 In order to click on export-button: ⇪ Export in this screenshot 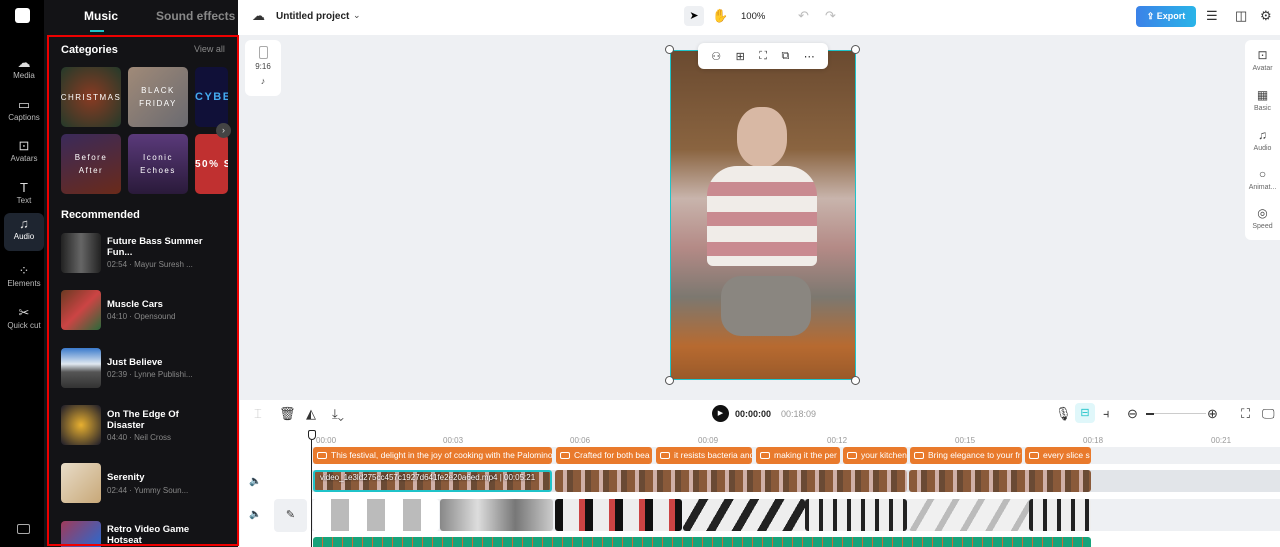, I will do `click(1166, 16)`.